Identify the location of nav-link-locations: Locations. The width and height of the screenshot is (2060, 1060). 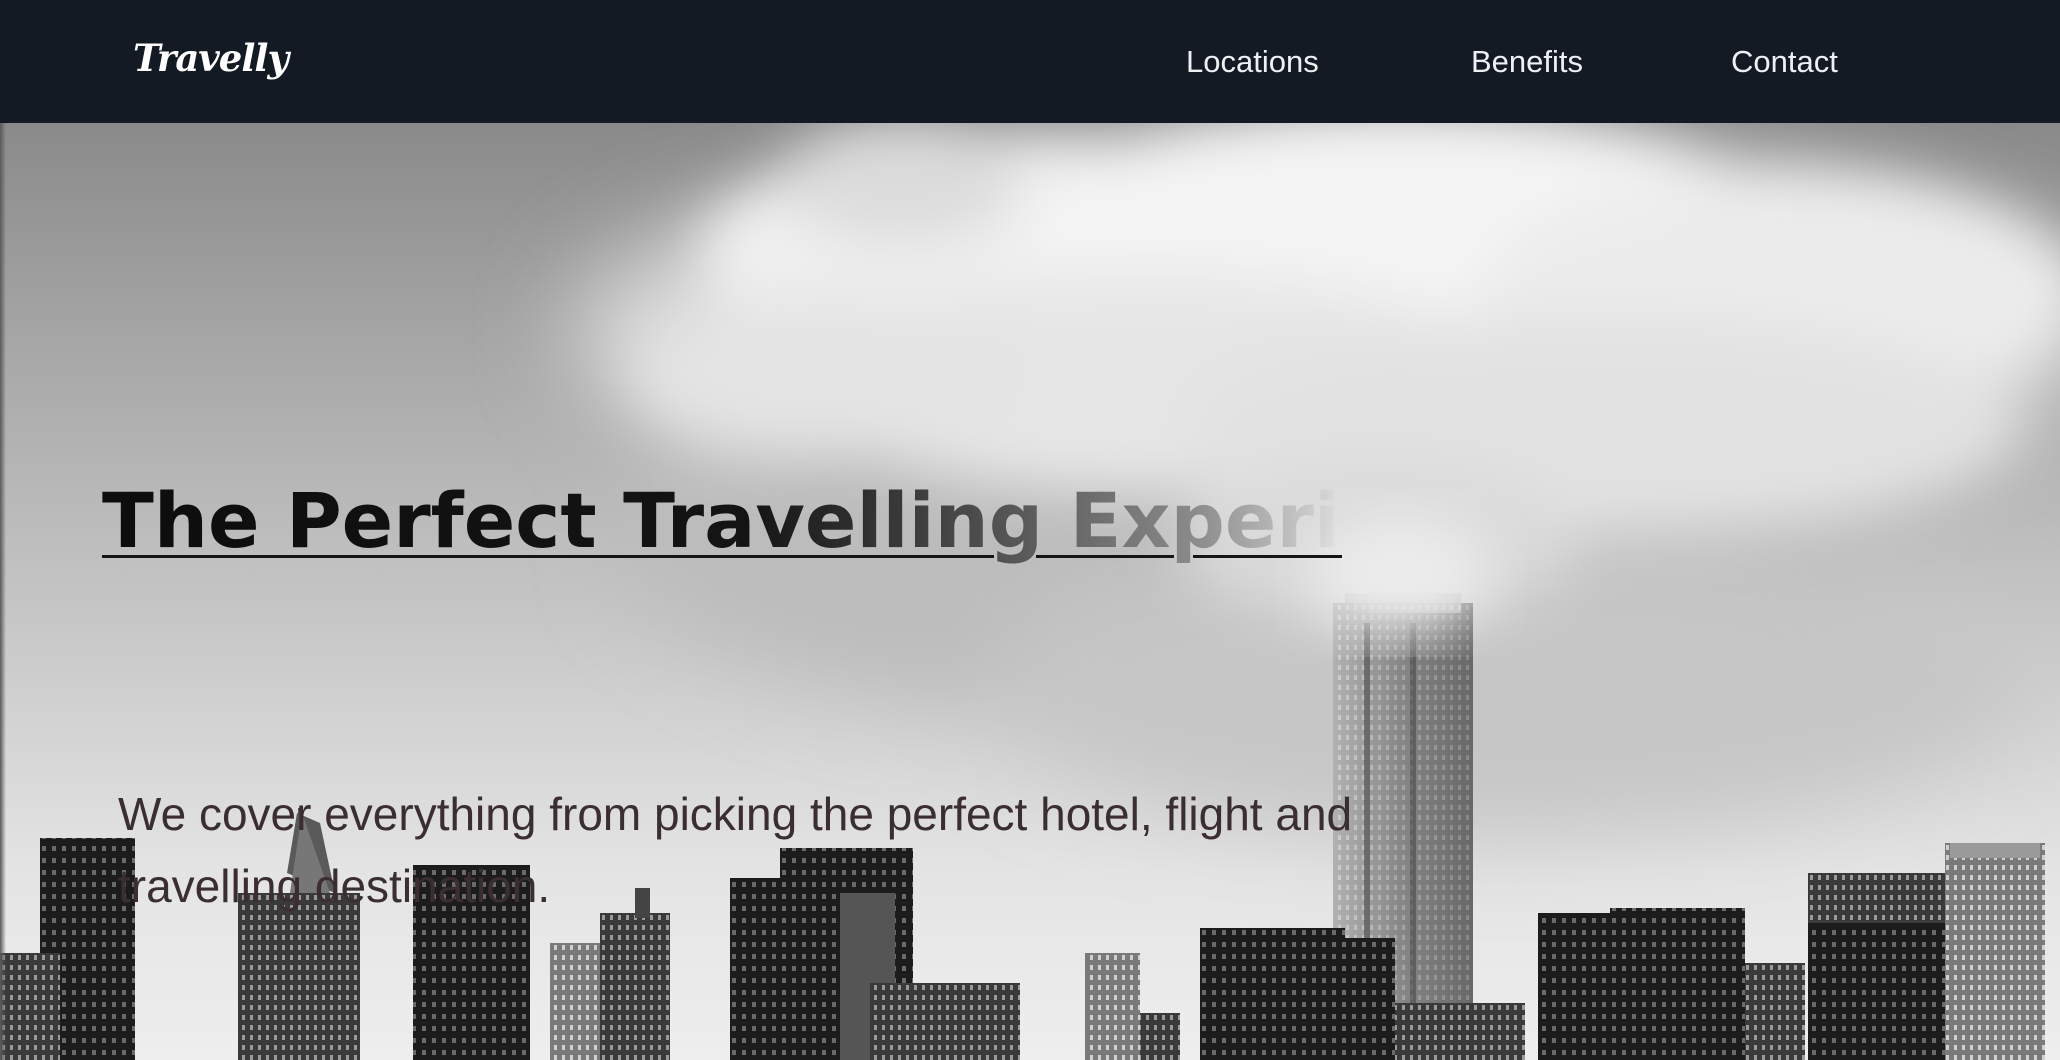
(1252, 62).